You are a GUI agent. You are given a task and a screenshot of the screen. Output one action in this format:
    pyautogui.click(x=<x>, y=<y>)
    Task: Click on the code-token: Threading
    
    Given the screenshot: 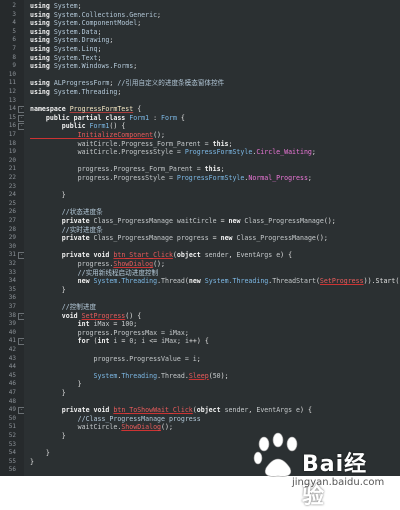 What is the action you would take?
    pyautogui.click(x=139, y=375)
    